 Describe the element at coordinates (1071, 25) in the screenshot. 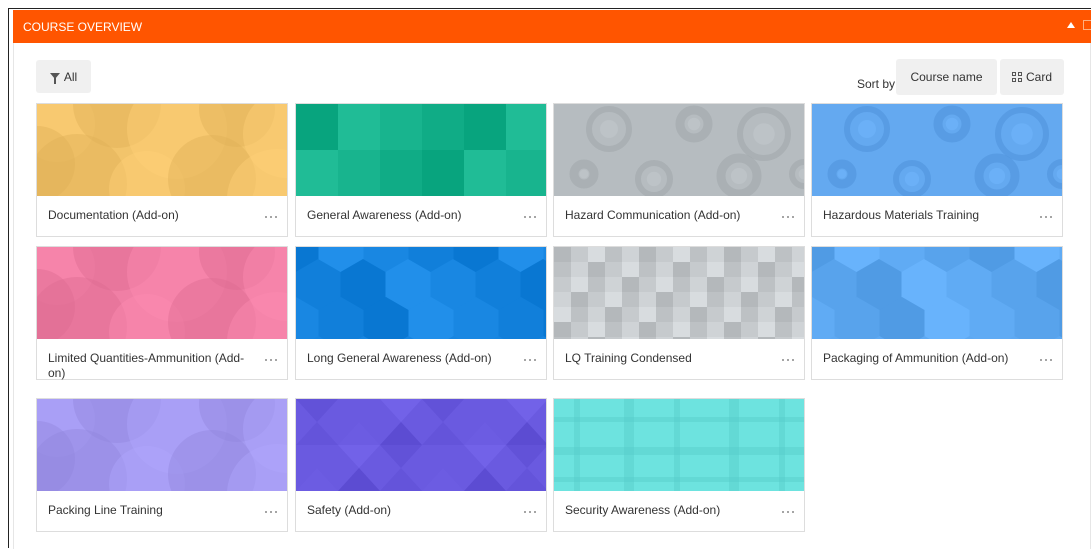

I see `caret-up-icon` at that location.